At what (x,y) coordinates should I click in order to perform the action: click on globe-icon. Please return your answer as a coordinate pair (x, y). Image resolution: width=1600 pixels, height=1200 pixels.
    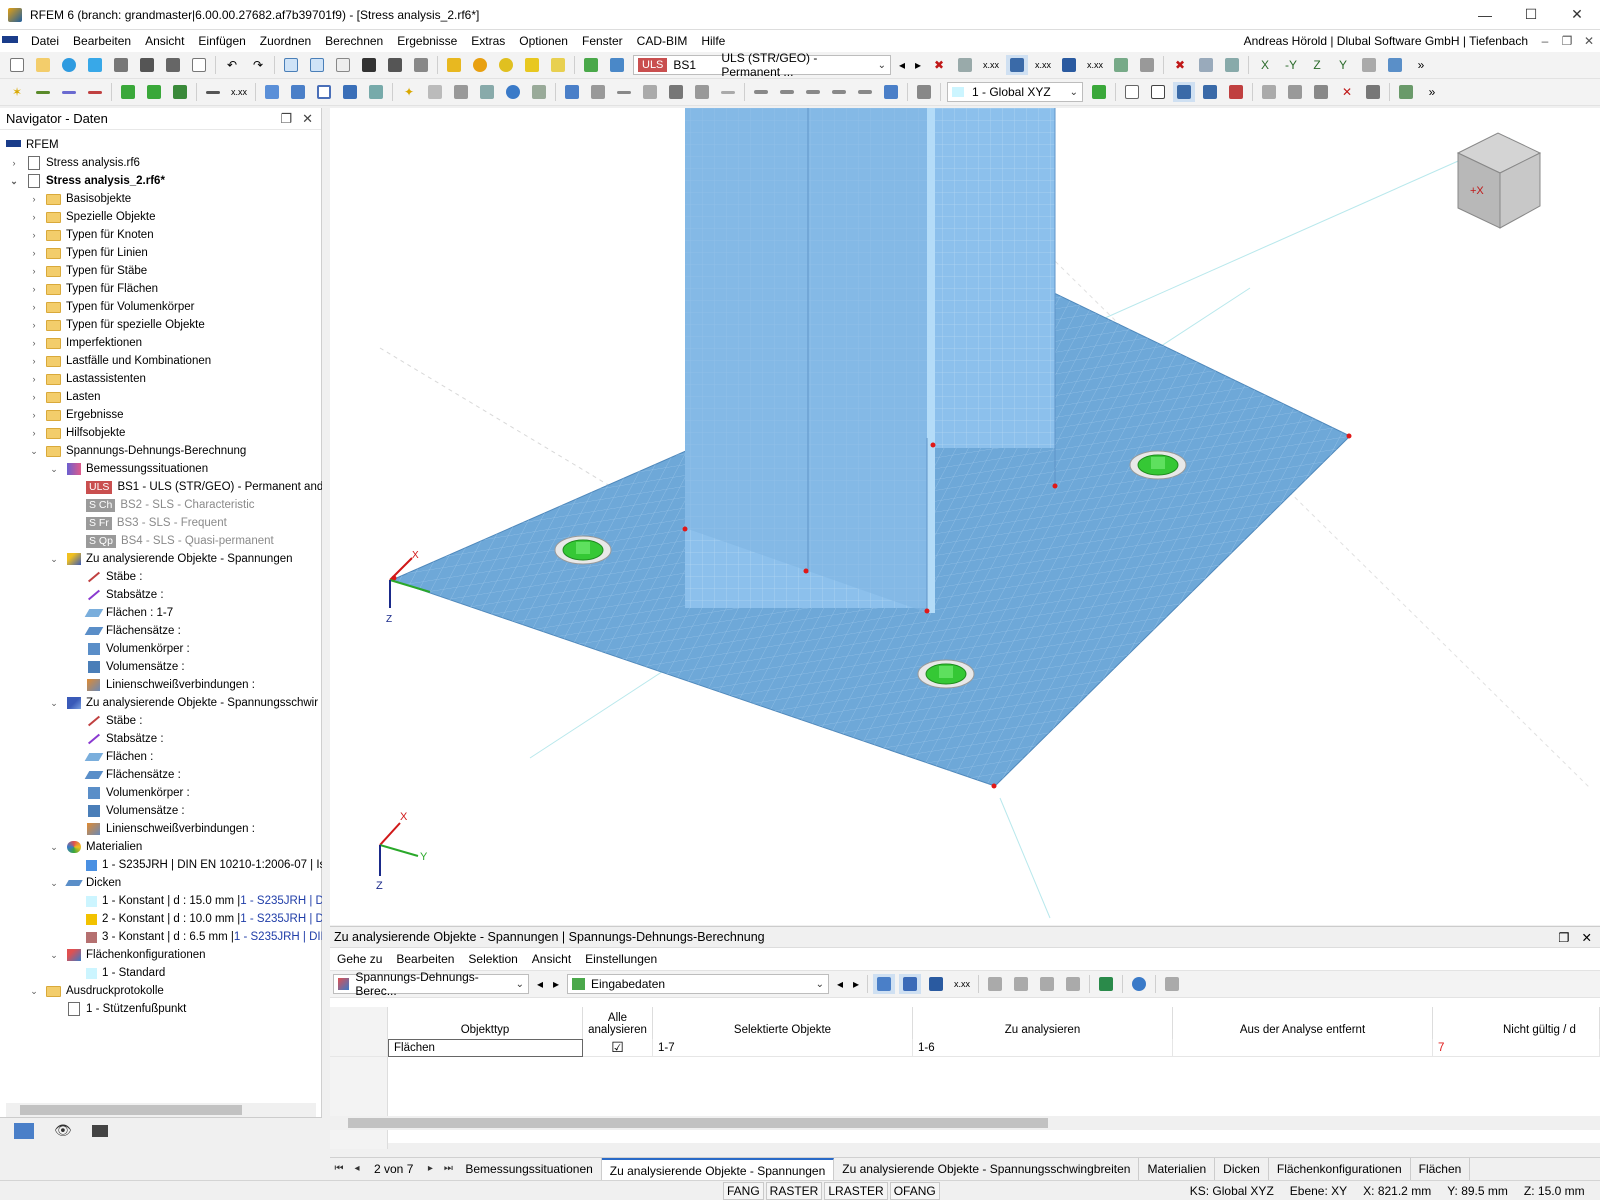
    Looking at the image, I should click on (513, 92).